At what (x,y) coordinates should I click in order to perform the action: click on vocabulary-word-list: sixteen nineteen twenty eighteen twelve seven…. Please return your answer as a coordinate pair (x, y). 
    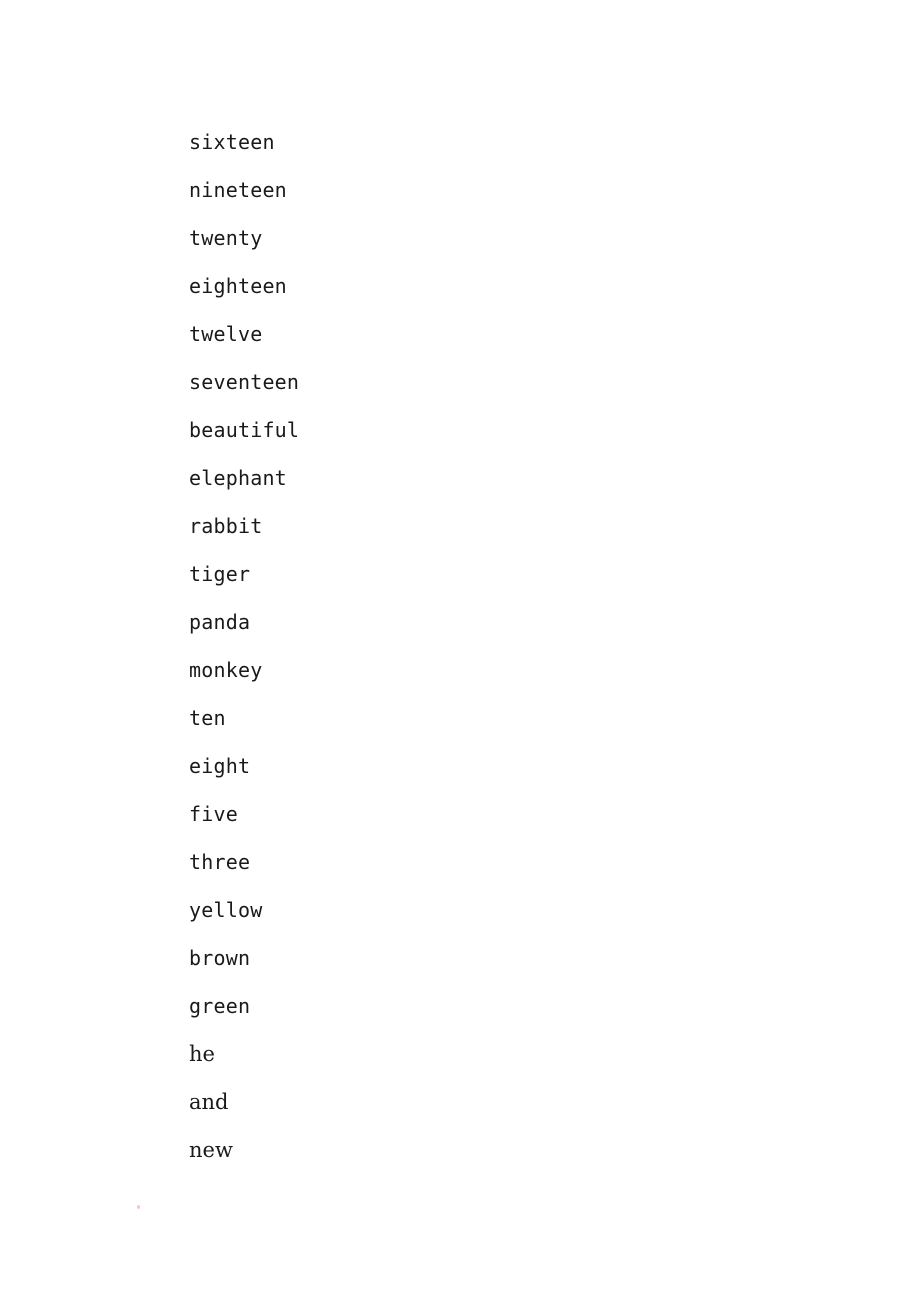
    Looking at the image, I should click on (244, 646).